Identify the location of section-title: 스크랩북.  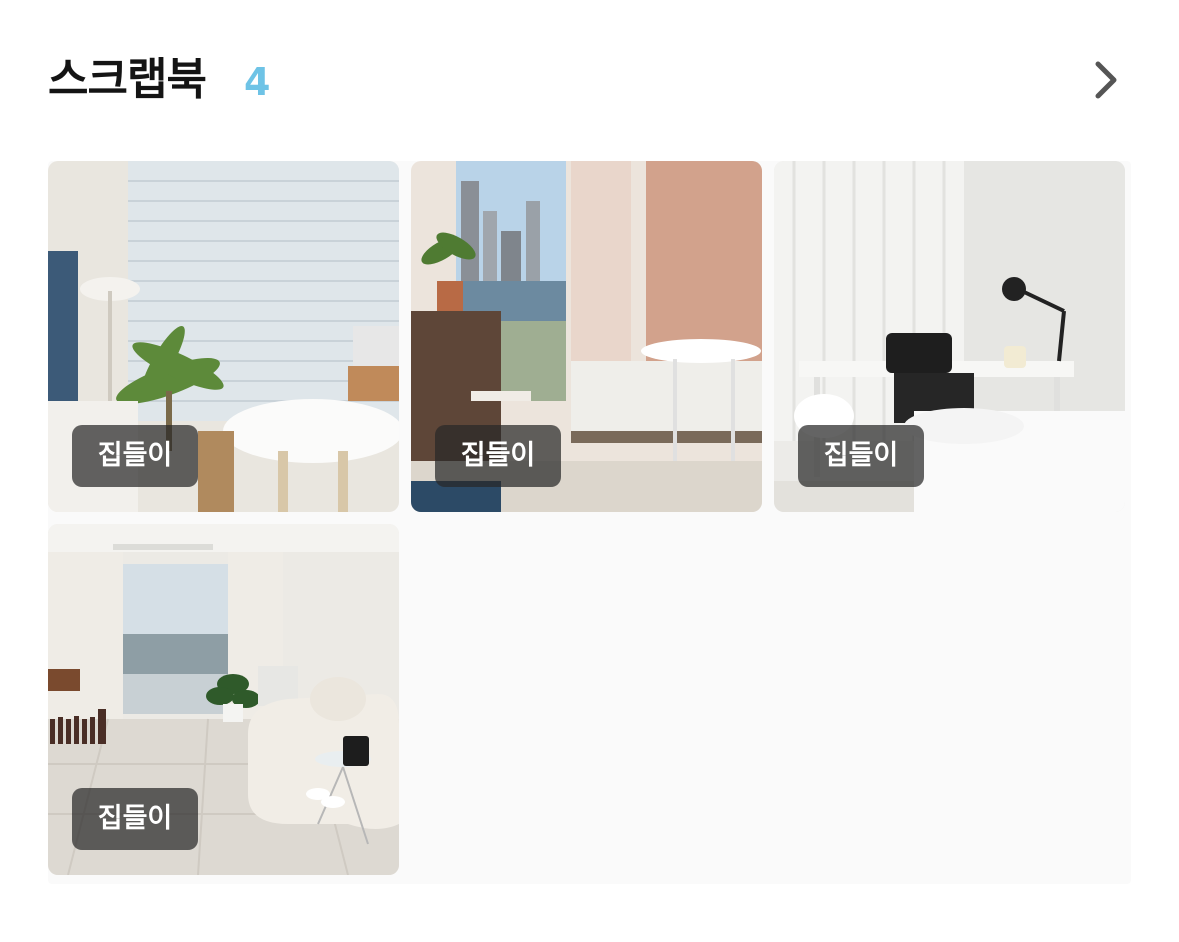
(127, 79).